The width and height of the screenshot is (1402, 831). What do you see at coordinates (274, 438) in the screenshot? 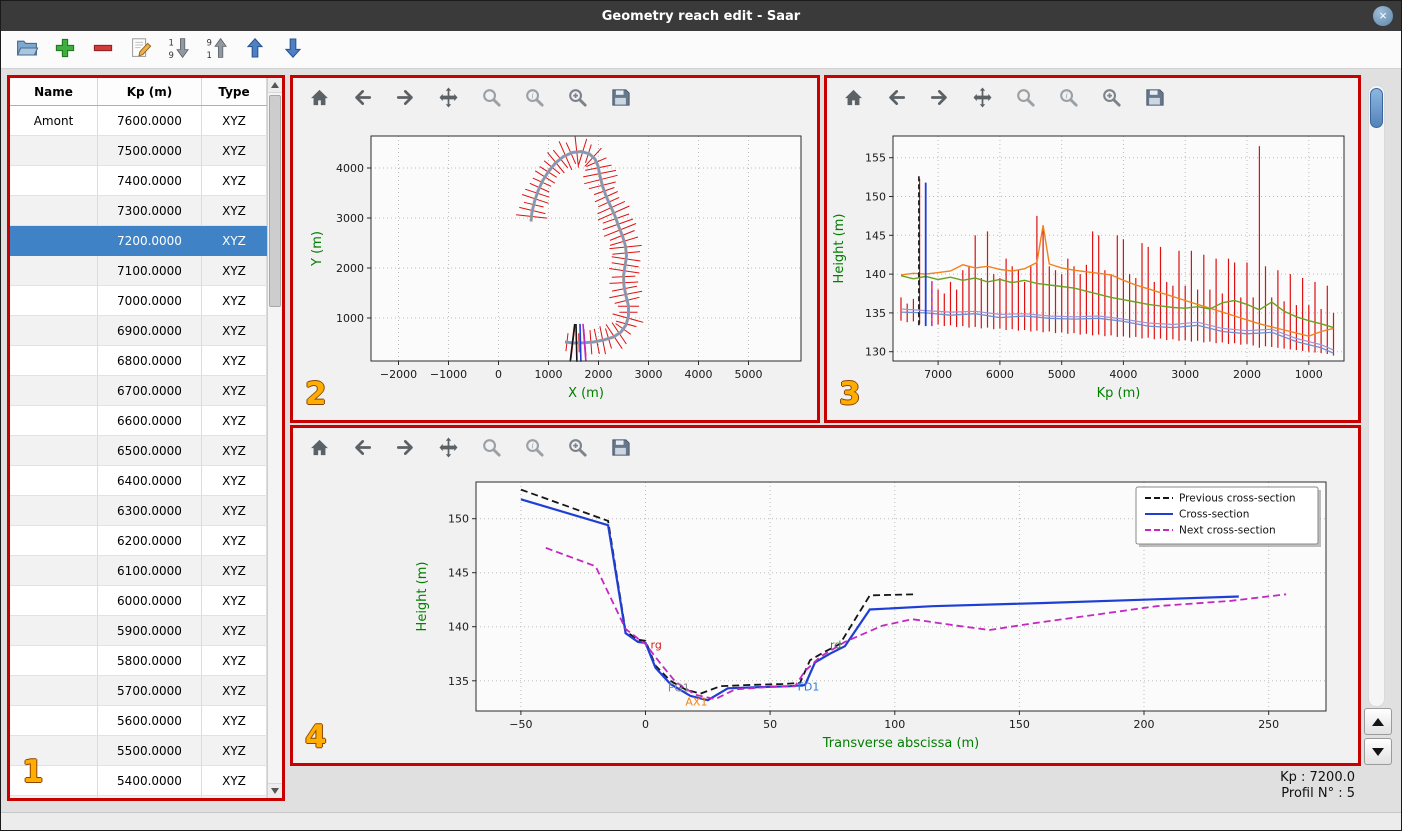
I see `table-scrollbar` at bounding box center [274, 438].